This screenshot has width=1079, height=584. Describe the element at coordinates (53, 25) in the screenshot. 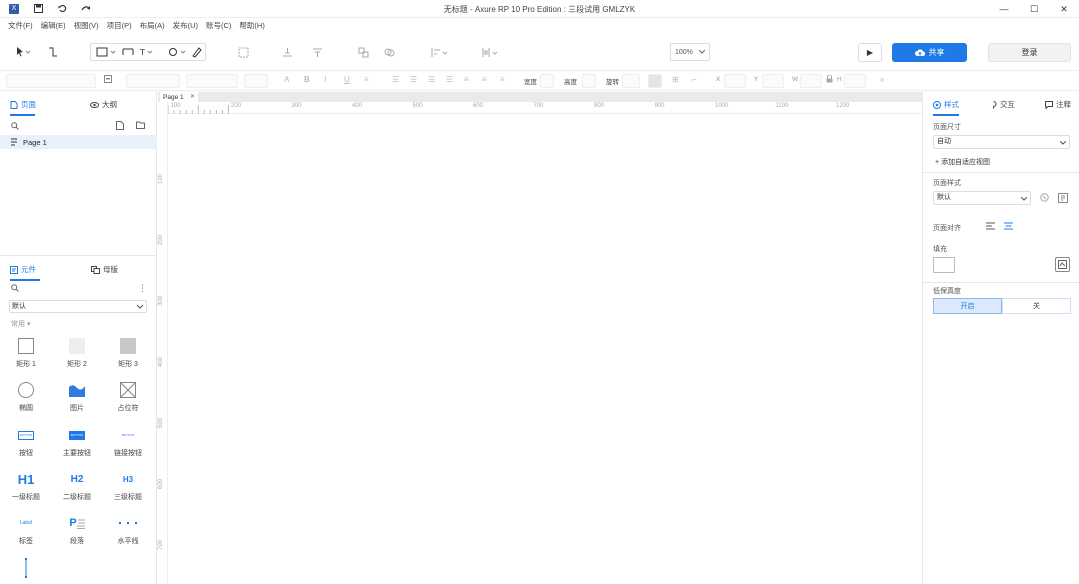

I see `menu-edit: 编辑(E)` at that location.